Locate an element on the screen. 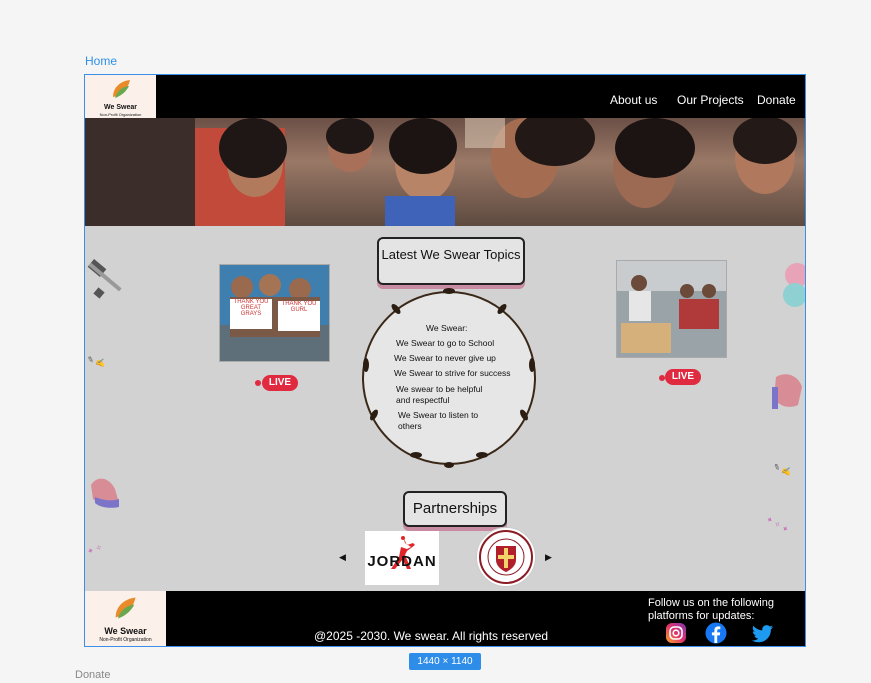 This screenshot has height=683, width=871. thank-you-sign-1: THANK YOU GREAT GRAYS is located at coordinates (251, 314).